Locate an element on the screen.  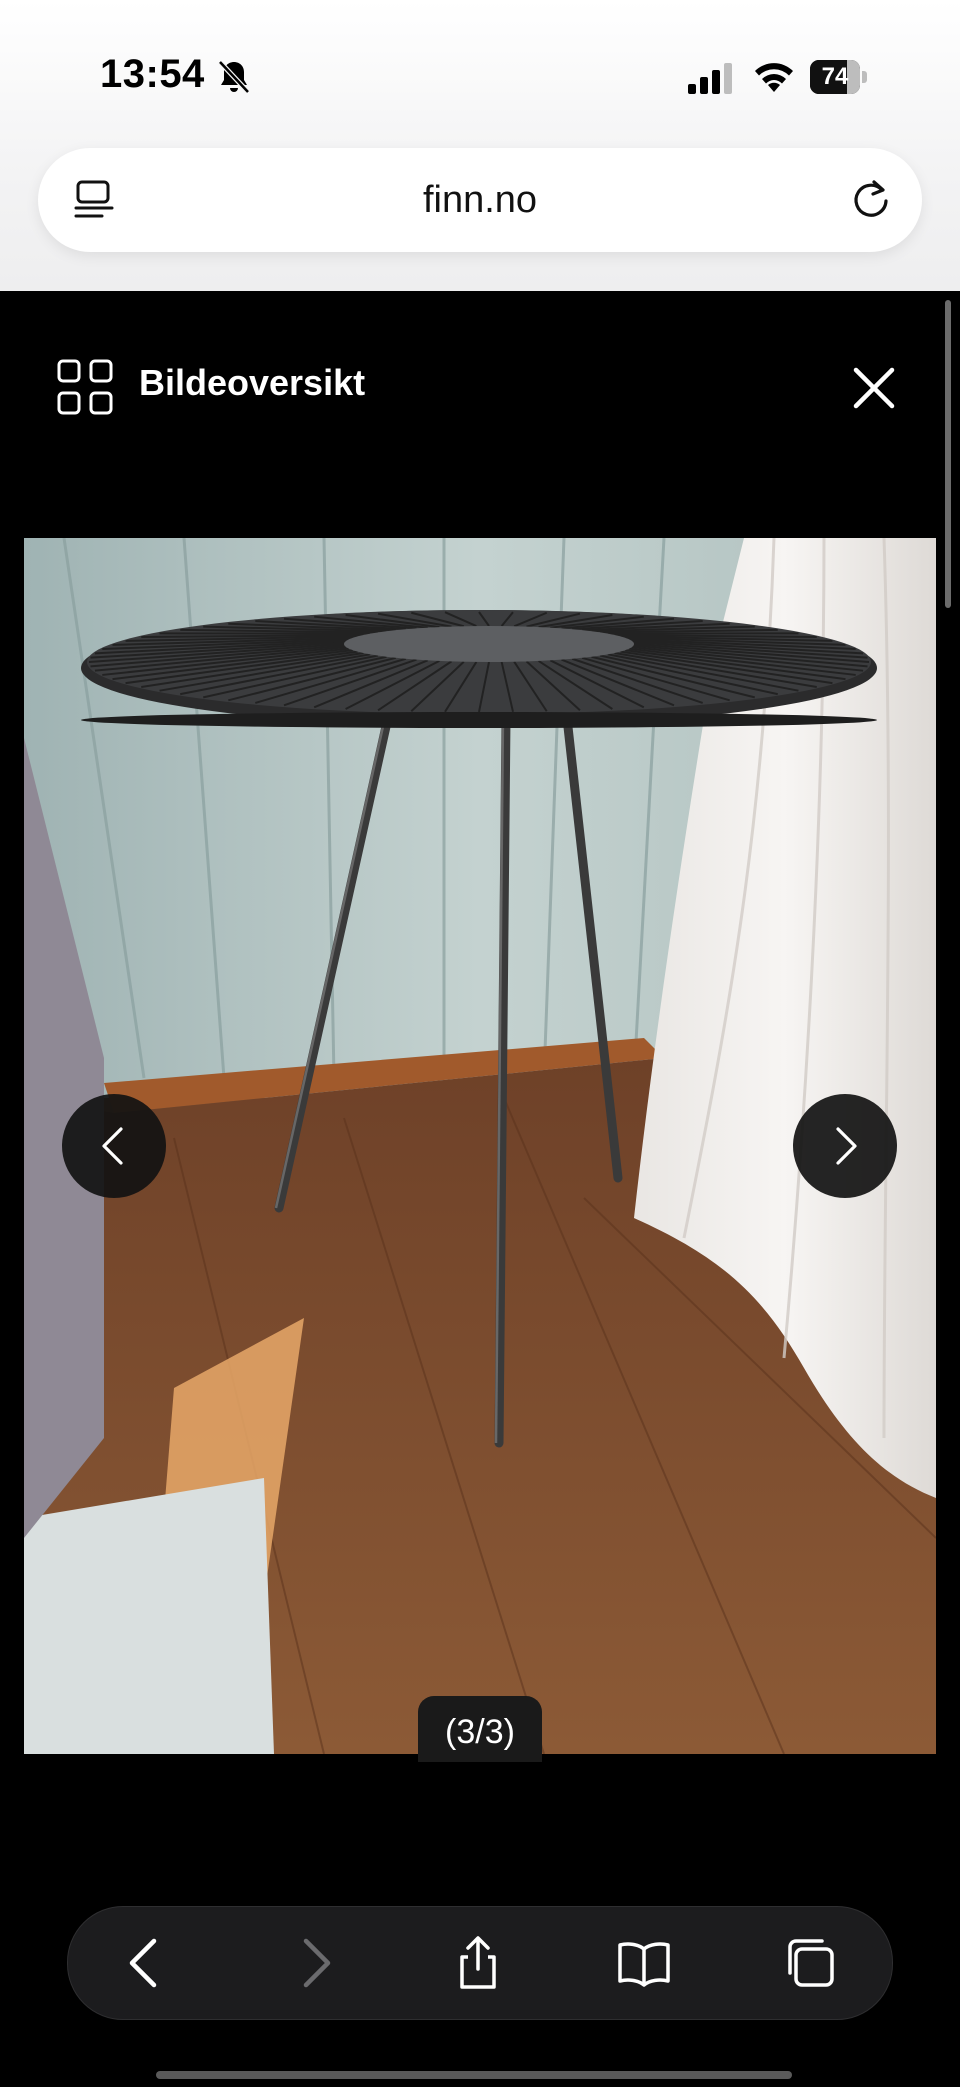
back-icon is located at coordinates (146, 1963).